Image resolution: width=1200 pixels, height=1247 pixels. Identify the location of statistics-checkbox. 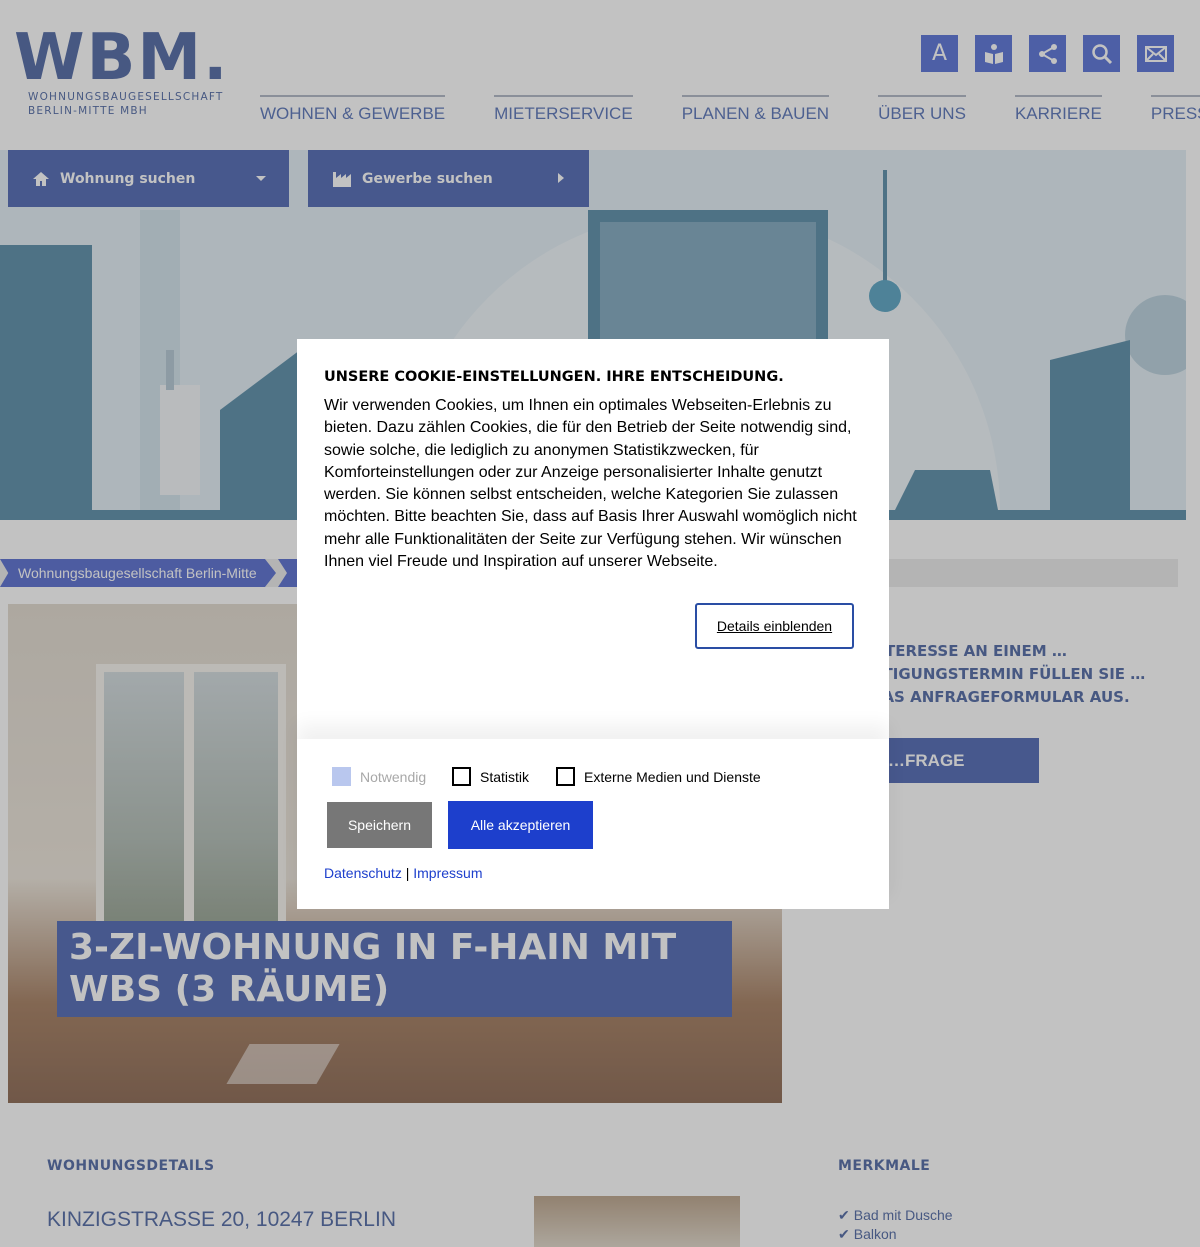
(461, 776).